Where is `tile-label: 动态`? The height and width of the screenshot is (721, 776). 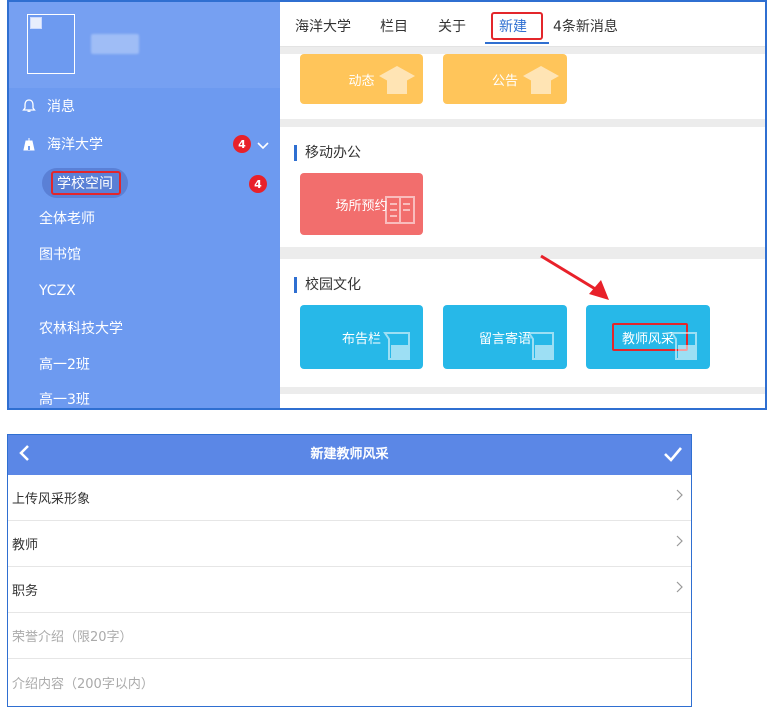 tile-label: 动态 is located at coordinates (361, 81).